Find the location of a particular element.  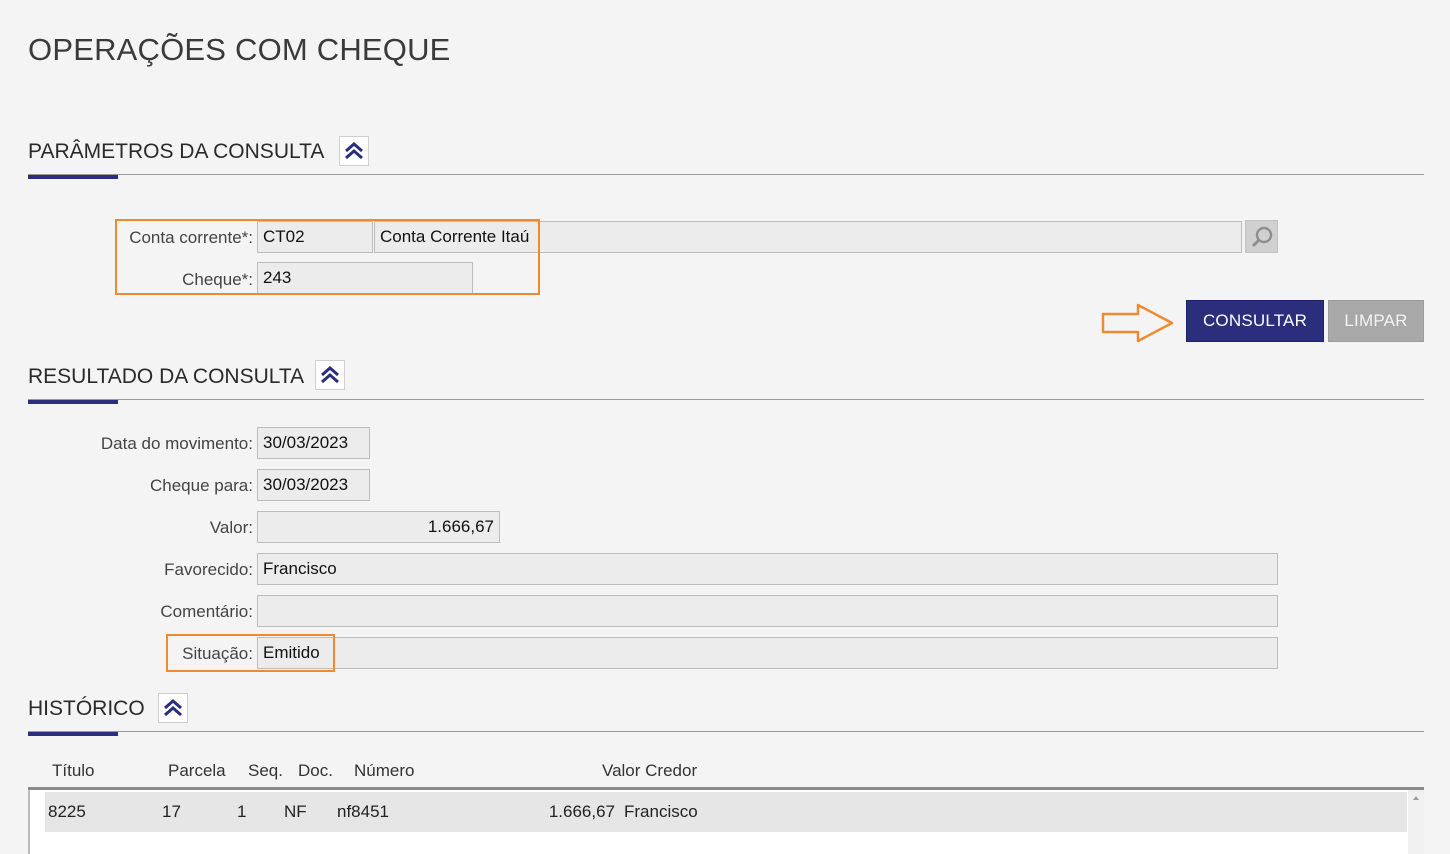

valor-label: Valor: is located at coordinates (231, 527).